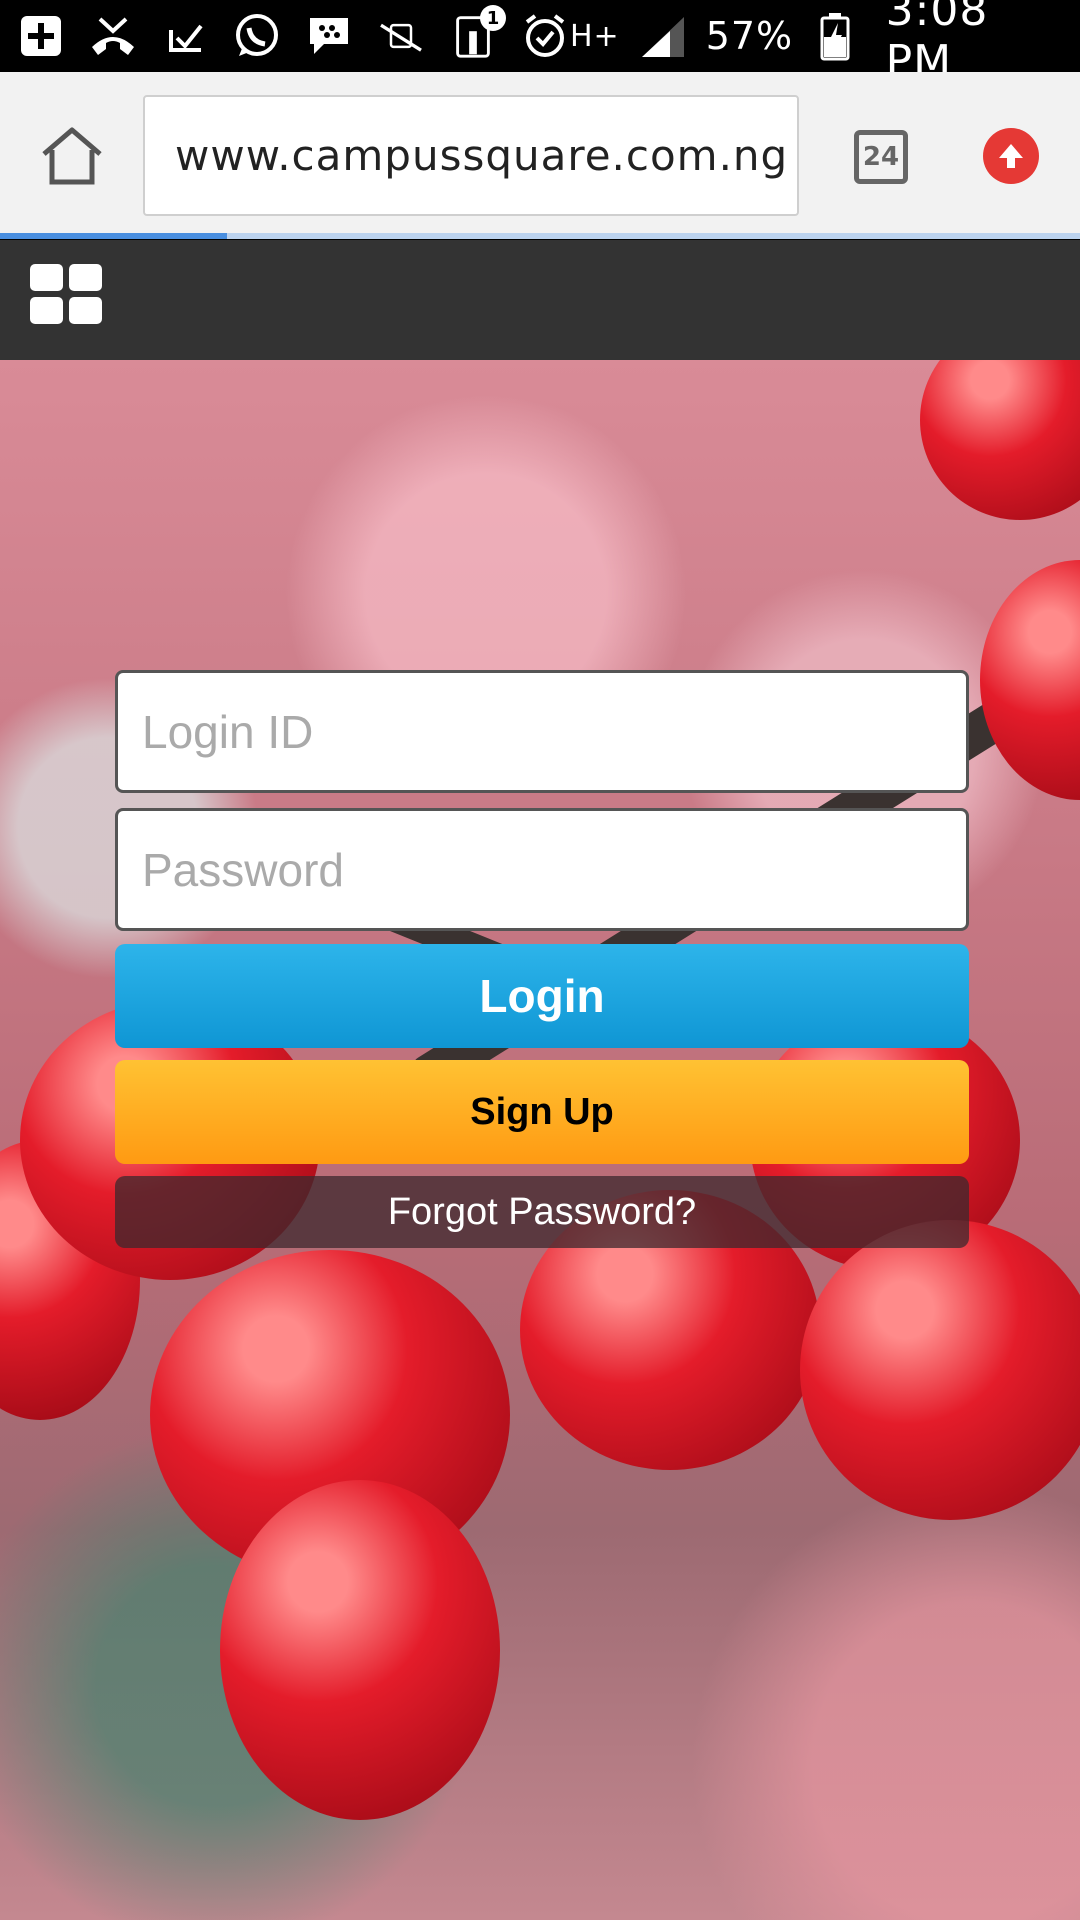 The height and width of the screenshot is (1920, 1080). What do you see at coordinates (257, 36) in the screenshot?
I see `whatsapp-icon` at bounding box center [257, 36].